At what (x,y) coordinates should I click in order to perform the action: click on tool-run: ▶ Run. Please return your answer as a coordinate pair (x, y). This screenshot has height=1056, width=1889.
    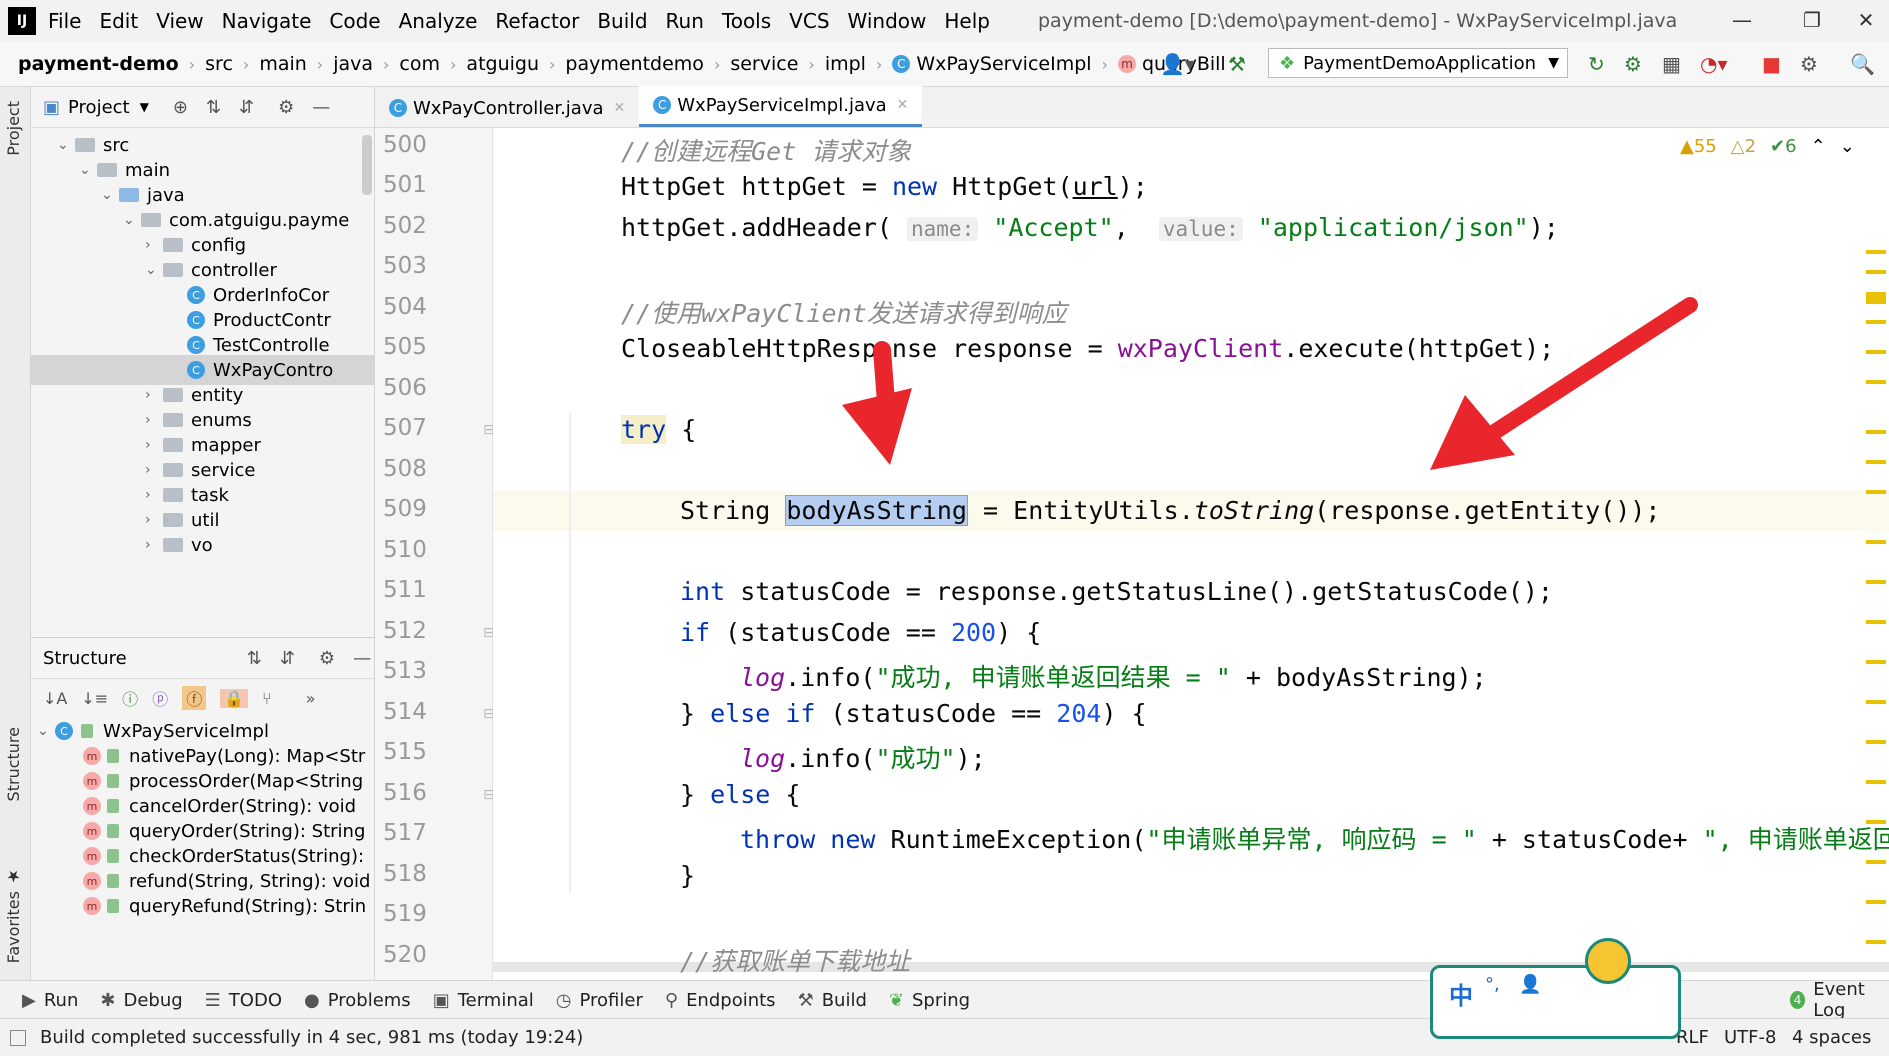
    Looking at the image, I should click on (50, 1000).